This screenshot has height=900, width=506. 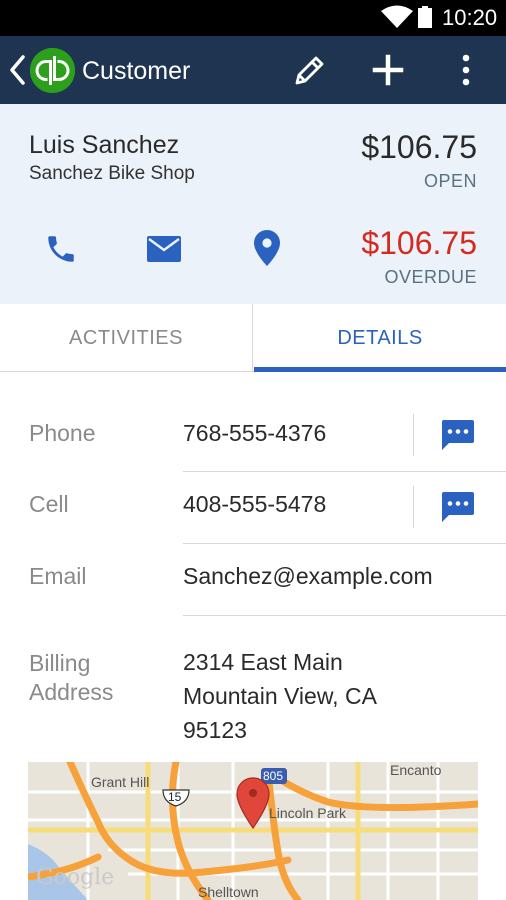 I want to click on map-label-encanto: Encanto, so click(x=416, y=770).